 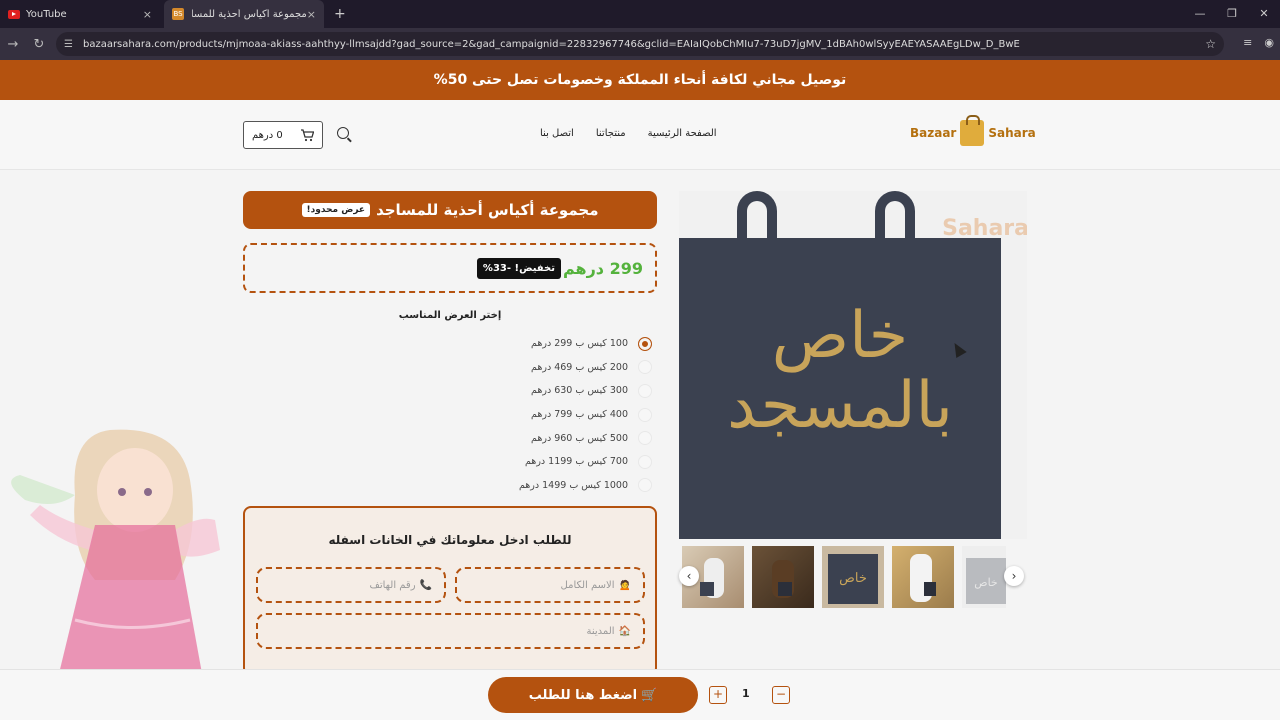 I want to click on phone-input: 📞 رقم الهاتف, so click(x=351, y=585).